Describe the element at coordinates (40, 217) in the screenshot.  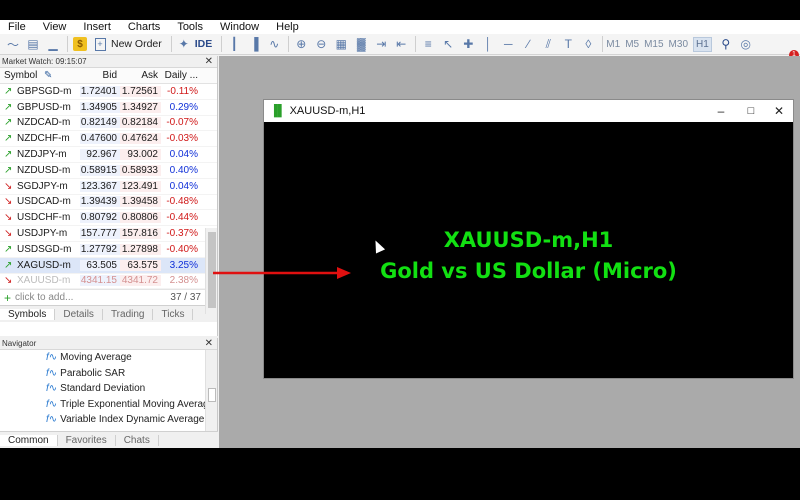
I see `symbol-cell: ↘ USDCHF-m` at that location.